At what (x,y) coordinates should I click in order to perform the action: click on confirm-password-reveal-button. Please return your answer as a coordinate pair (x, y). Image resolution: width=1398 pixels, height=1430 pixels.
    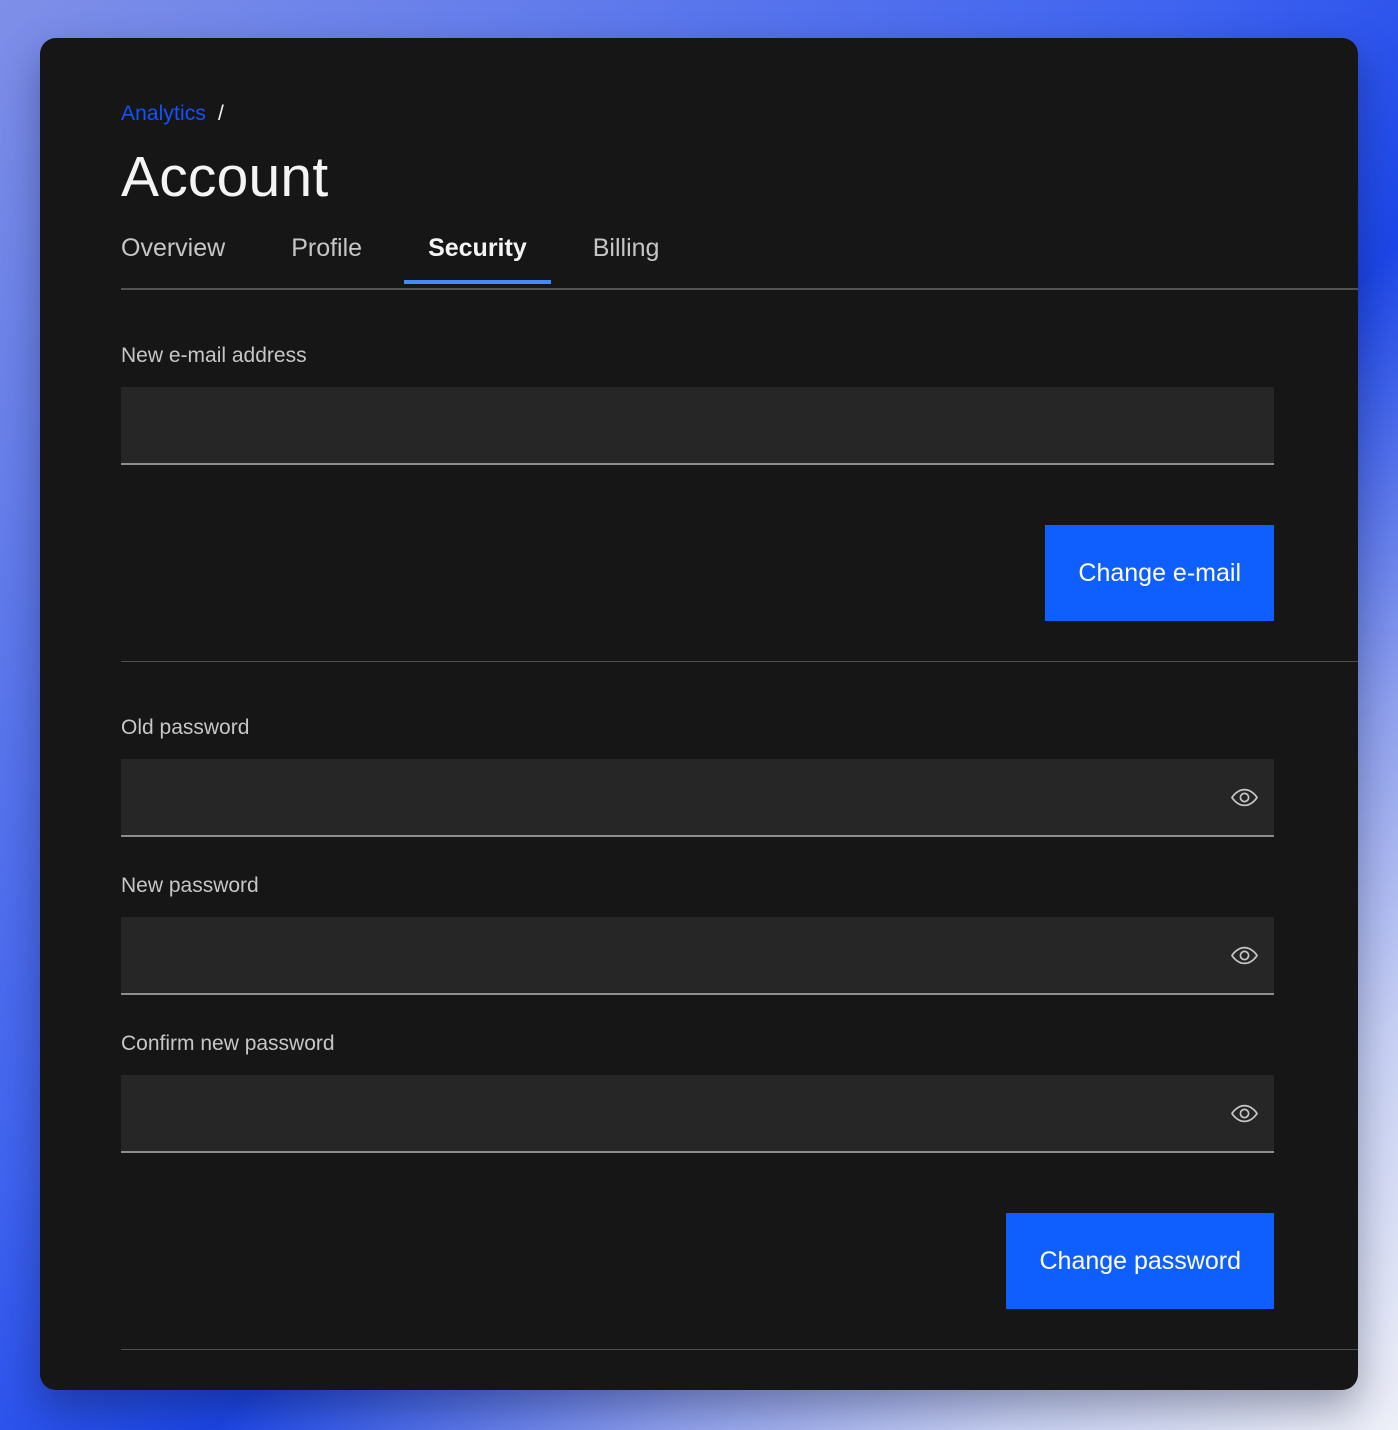
    Looking at the image, I should click on (1244, 1113).